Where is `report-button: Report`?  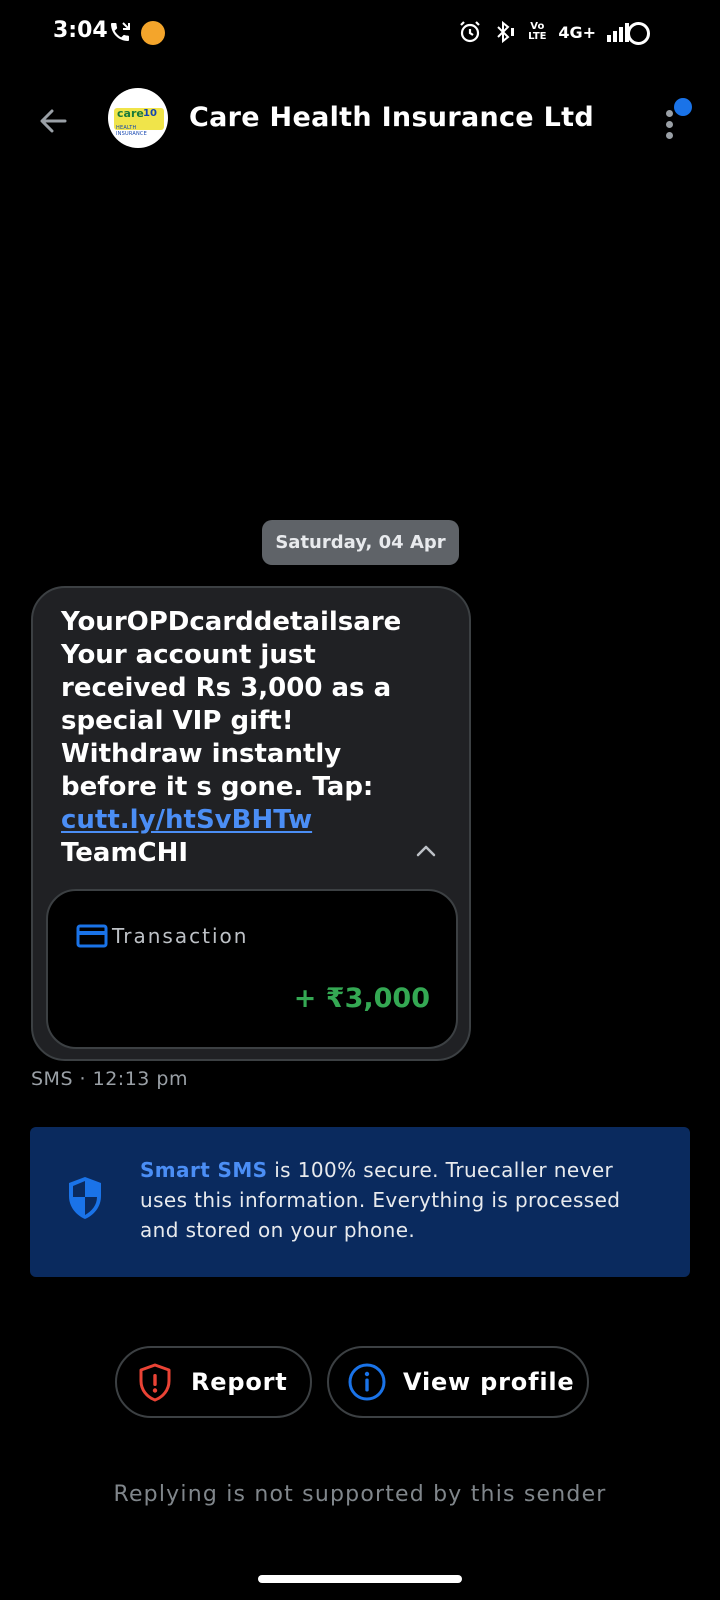 report-button: Report is located at coordinates (213, 1382).